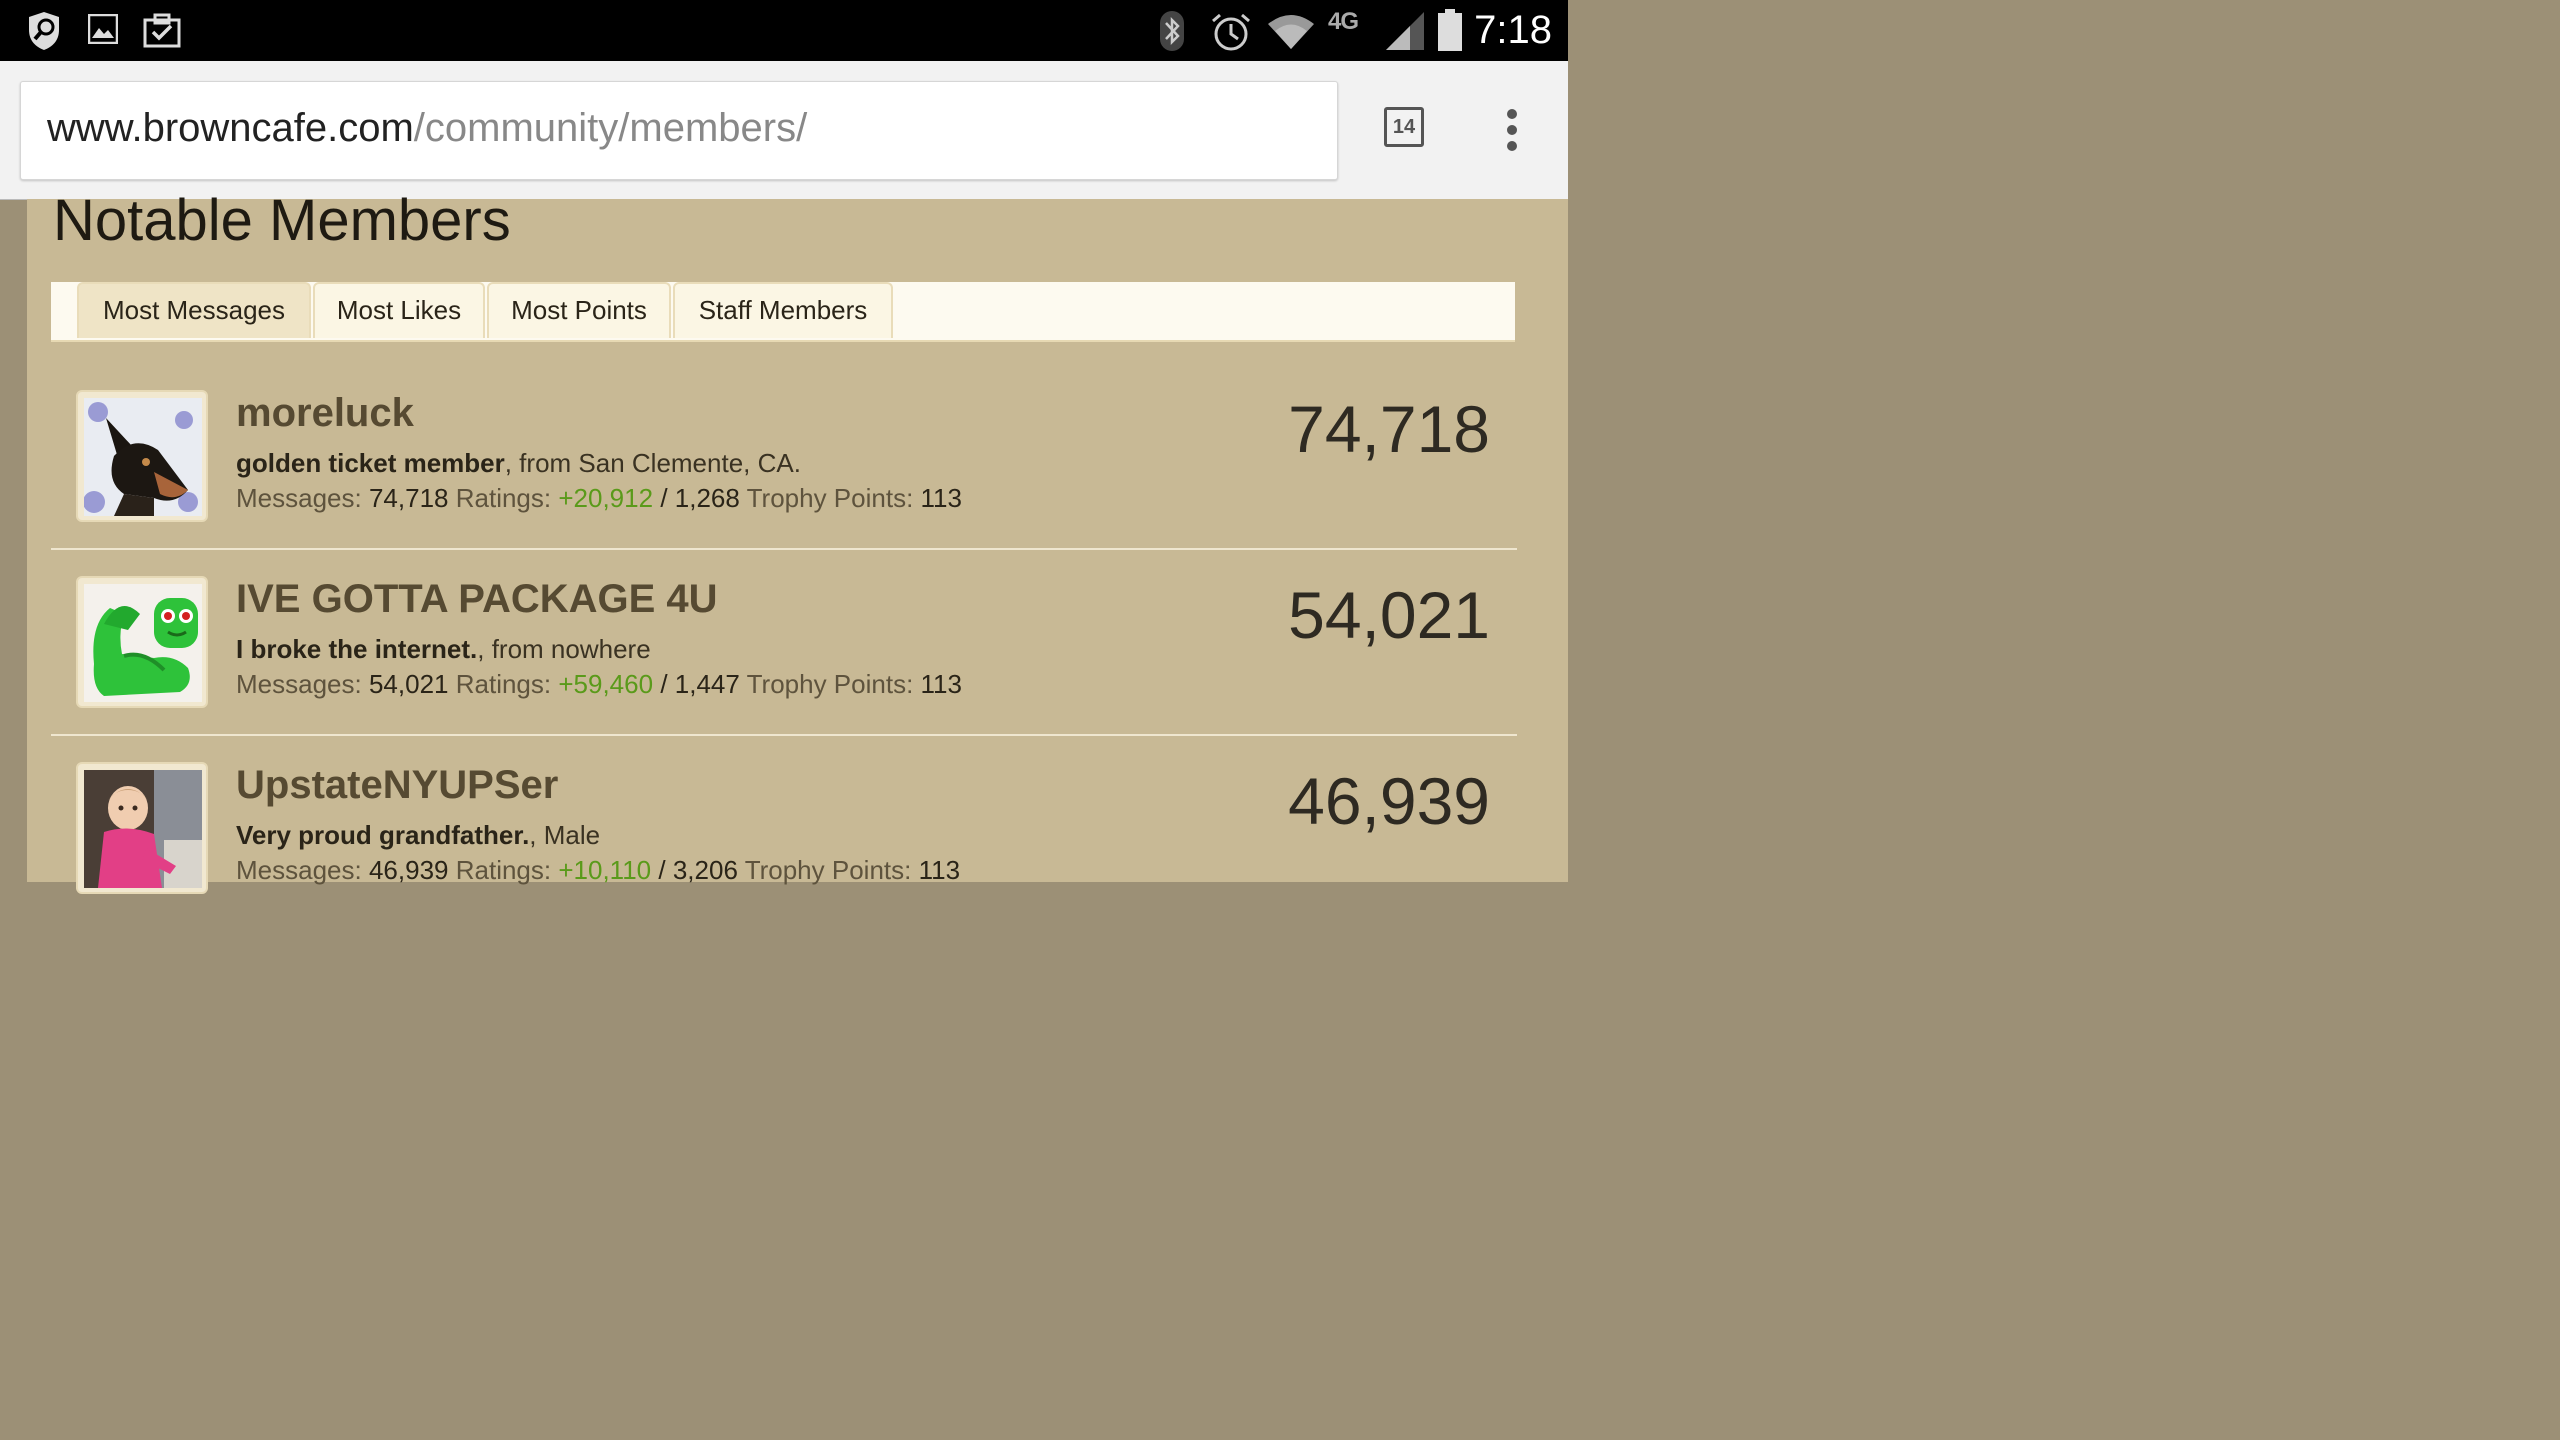 This screenshot has width=2560, height=1440. What do you see at coordinates (610, 128) in the screenshot?
I see `url-path: /community/members/` at bounding box center [610, 128].